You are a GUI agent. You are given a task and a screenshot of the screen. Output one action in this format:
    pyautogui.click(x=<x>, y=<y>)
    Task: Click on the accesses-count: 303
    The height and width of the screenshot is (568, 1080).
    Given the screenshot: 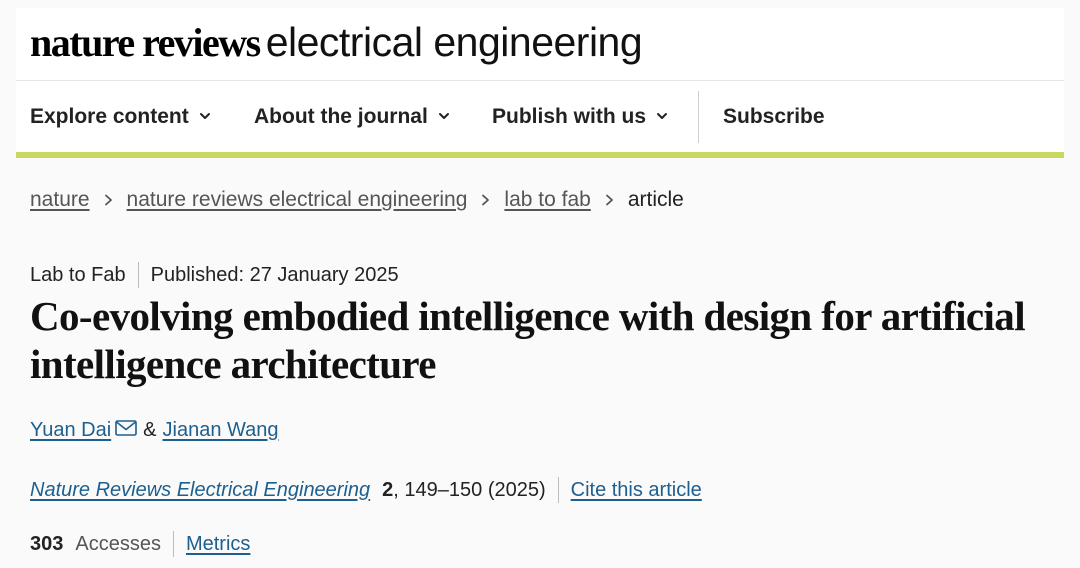 What is the action you would take?
    pyautogui.click(x=47, y=543)
    